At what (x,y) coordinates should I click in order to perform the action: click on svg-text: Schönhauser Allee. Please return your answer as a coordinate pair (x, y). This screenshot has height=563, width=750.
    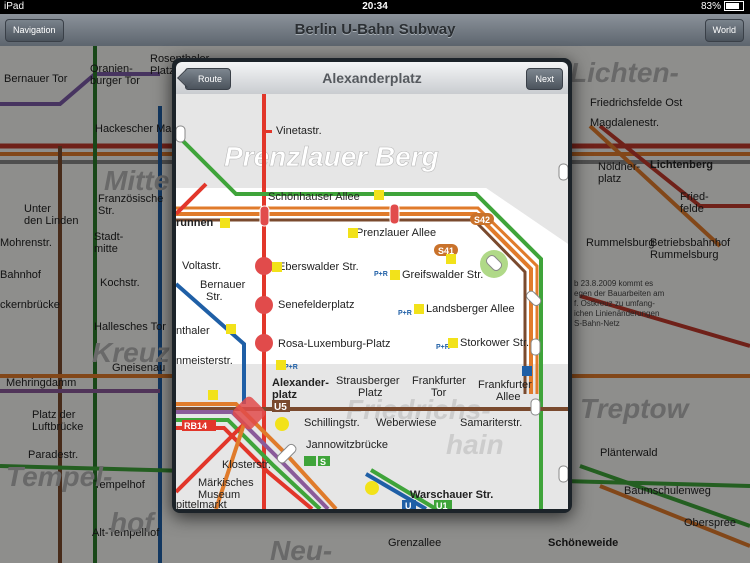
    Looking at the image, I should click on (314, 197).